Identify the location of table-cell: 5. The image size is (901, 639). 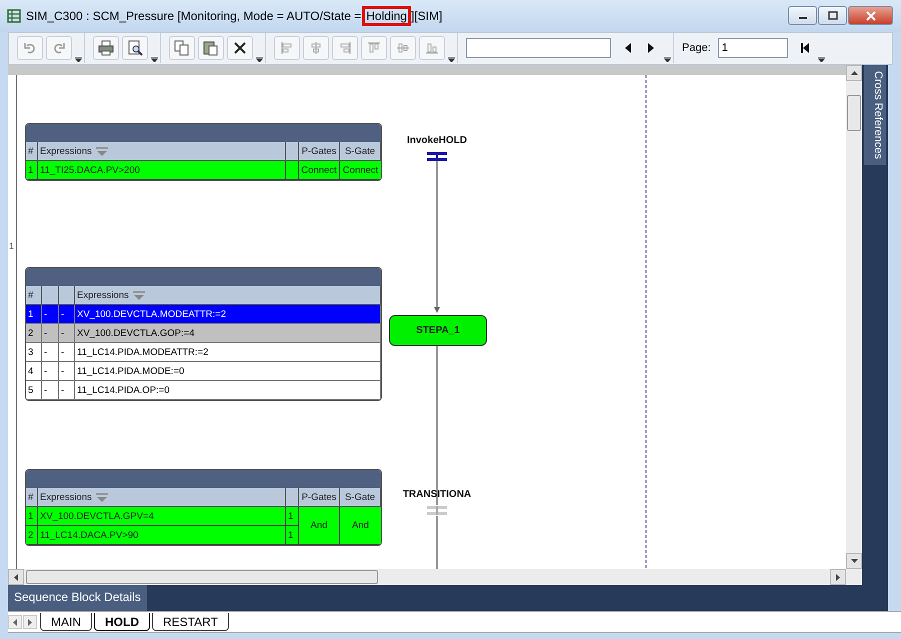
(34, 390).